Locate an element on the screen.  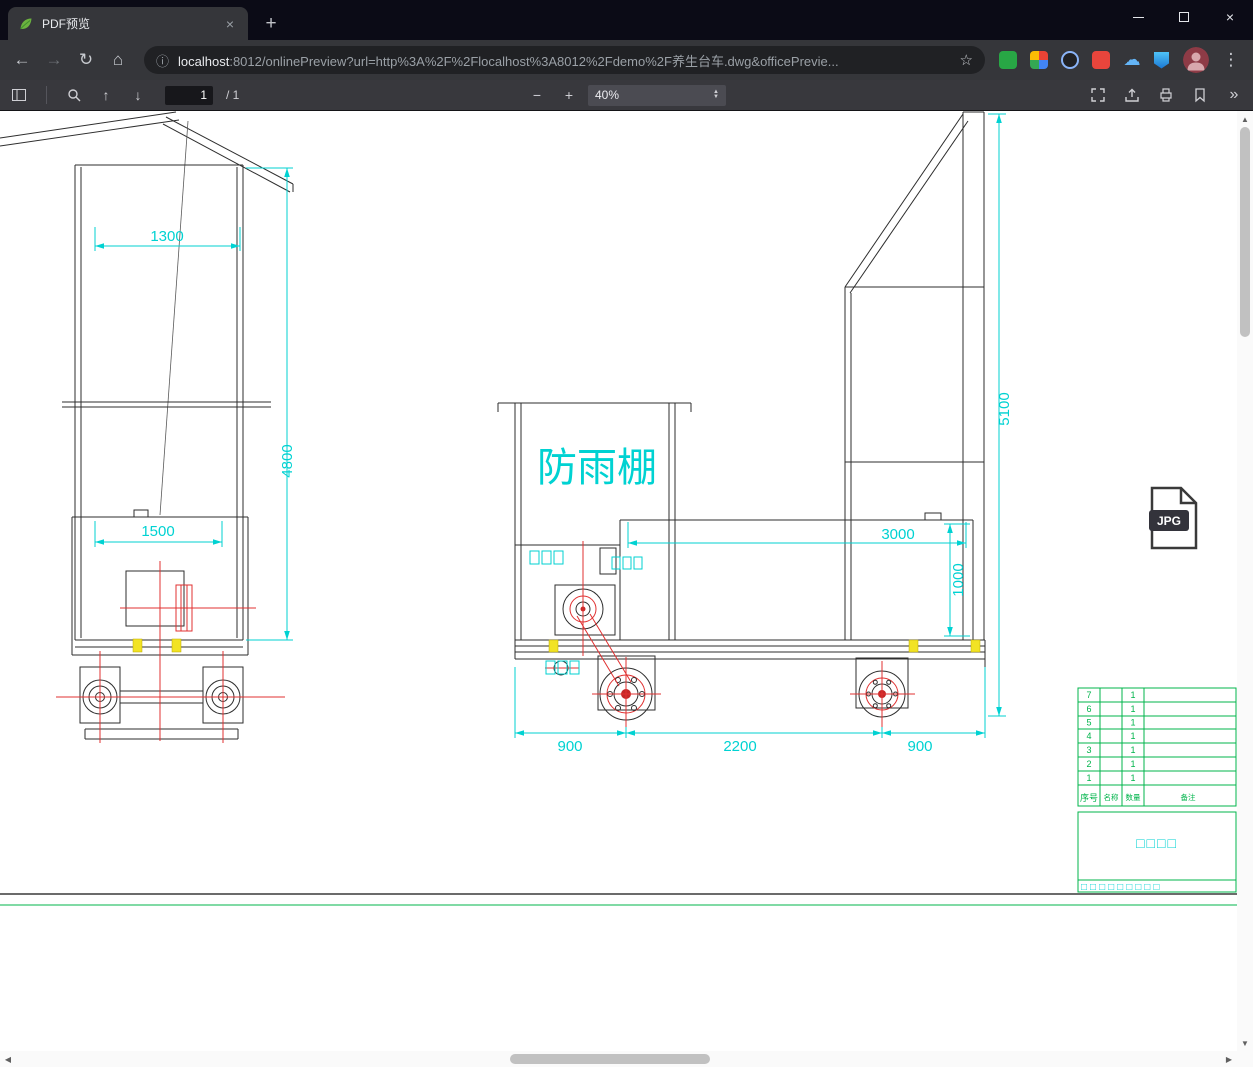
leaf-favicon-icon is located at coordinates (26, 23).